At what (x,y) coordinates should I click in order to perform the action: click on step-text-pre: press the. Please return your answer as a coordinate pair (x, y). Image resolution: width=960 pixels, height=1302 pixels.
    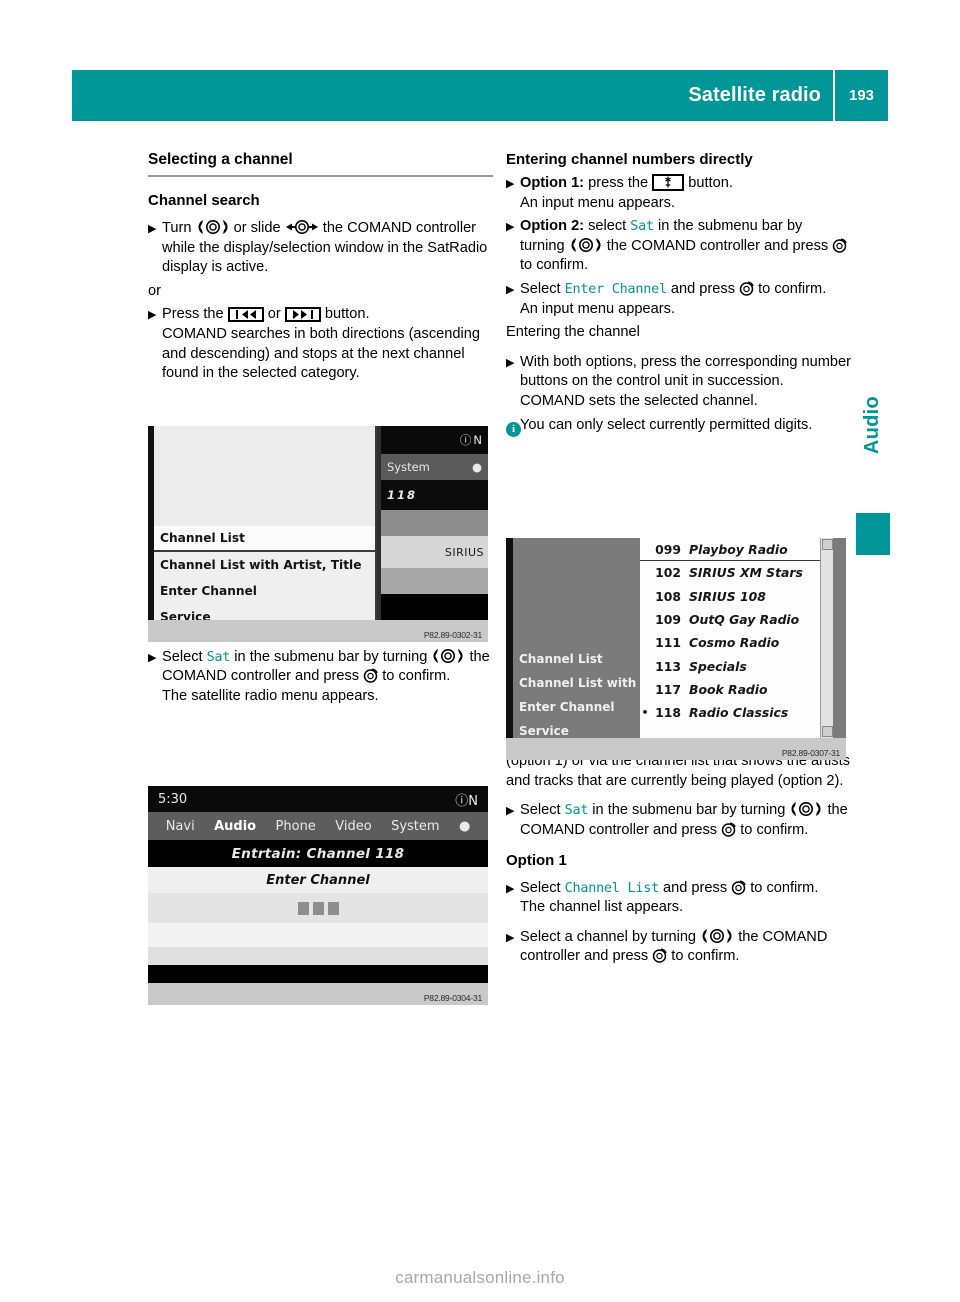
    Looking at the image, I should click on (618, 183).